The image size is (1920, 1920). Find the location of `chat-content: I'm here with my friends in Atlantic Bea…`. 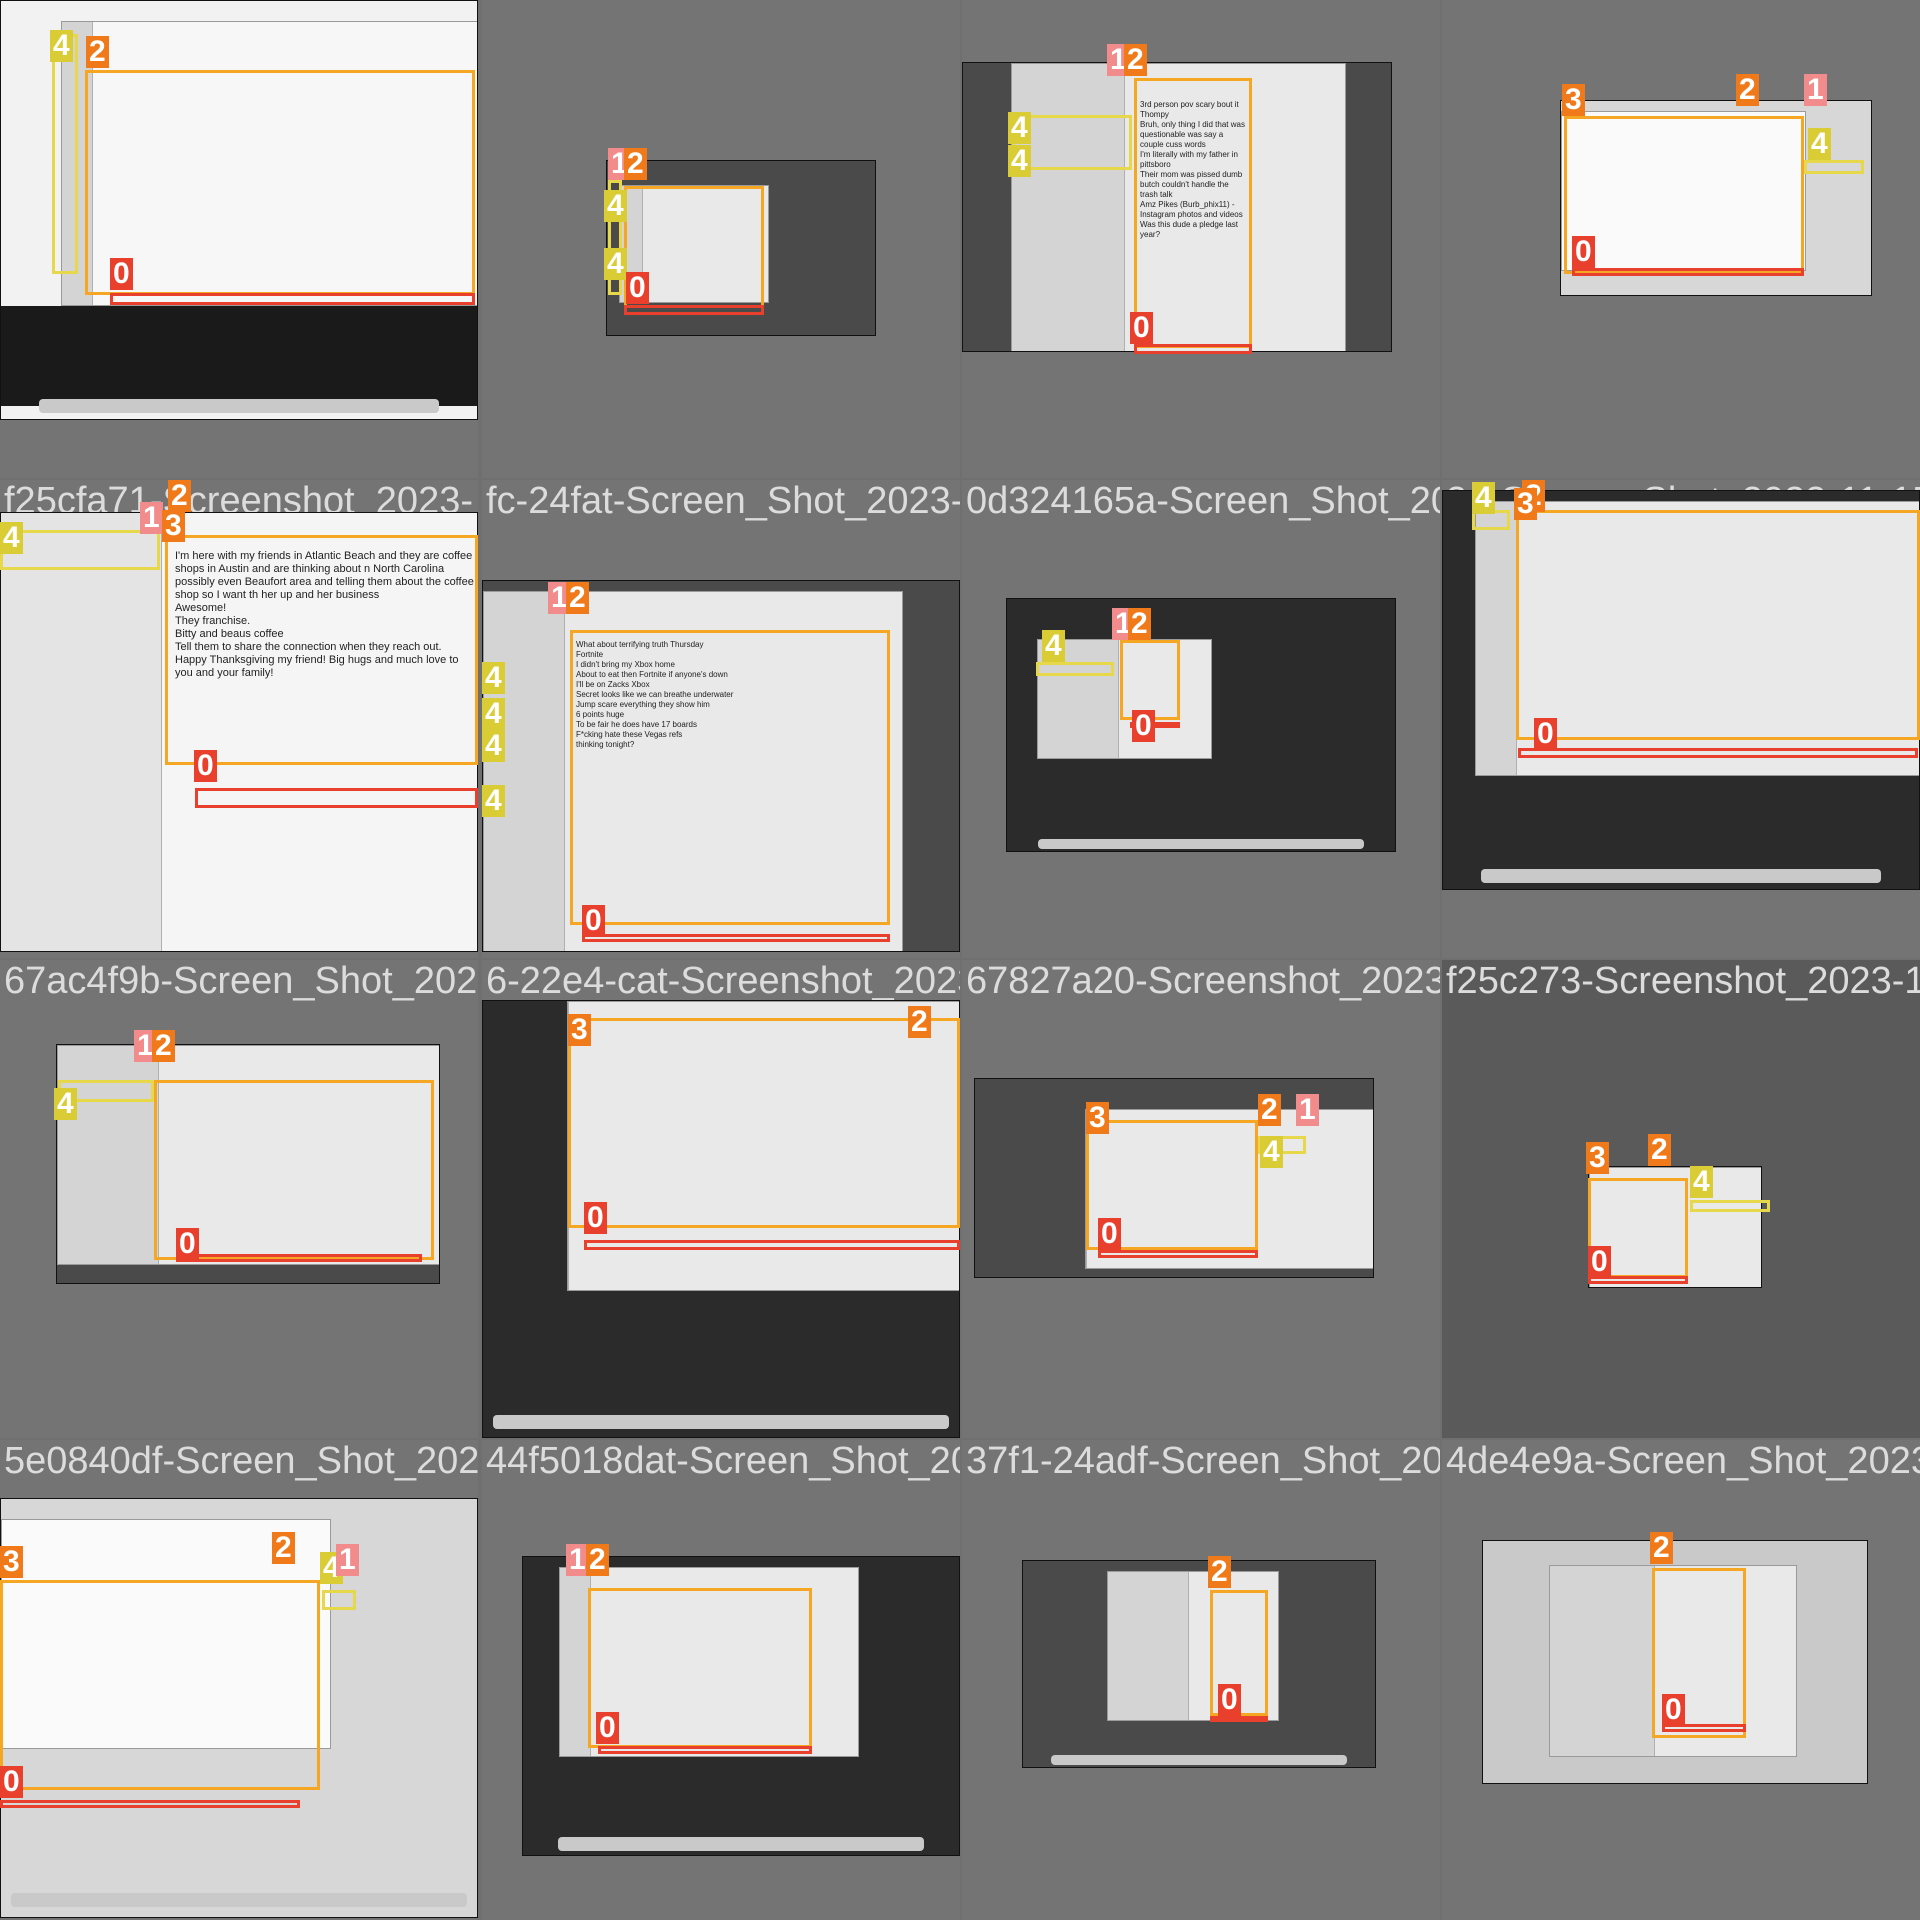

chat-content: I'm here with my friends in Atlantic Bea… is located at coordinates (324, 614).